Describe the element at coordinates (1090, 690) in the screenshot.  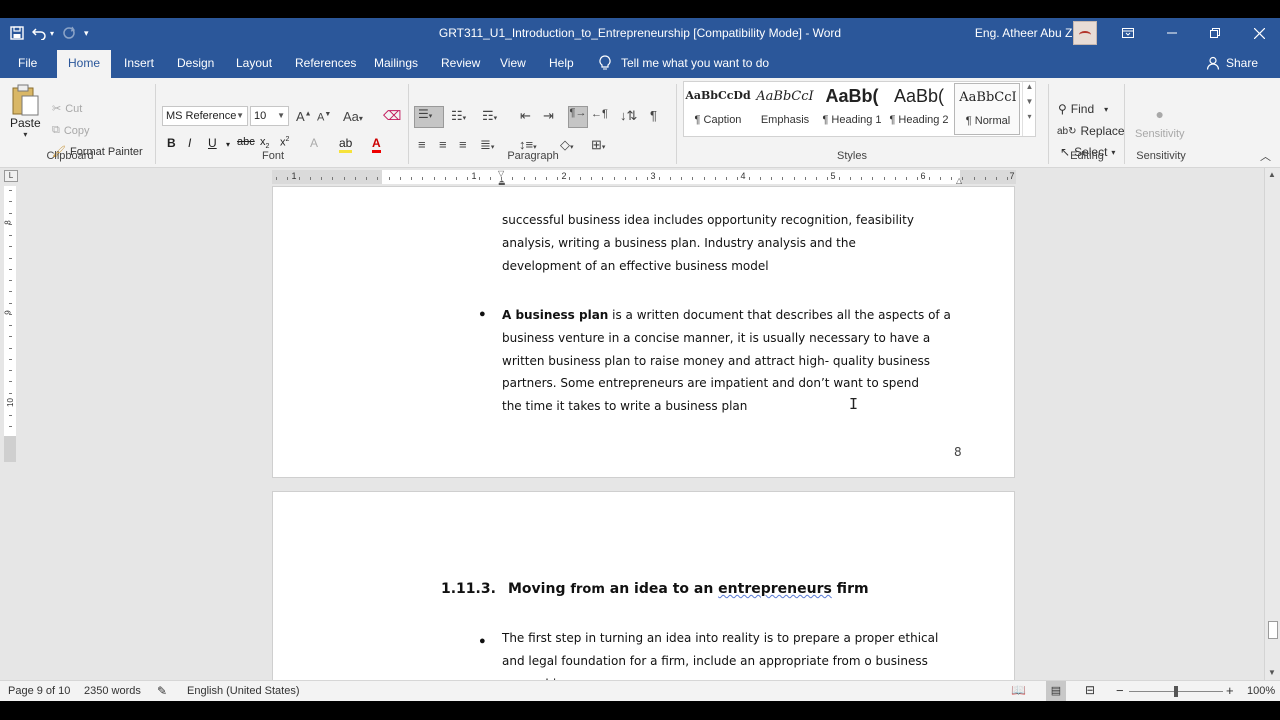
I see `web-layout-icon: ⊟` at that location.